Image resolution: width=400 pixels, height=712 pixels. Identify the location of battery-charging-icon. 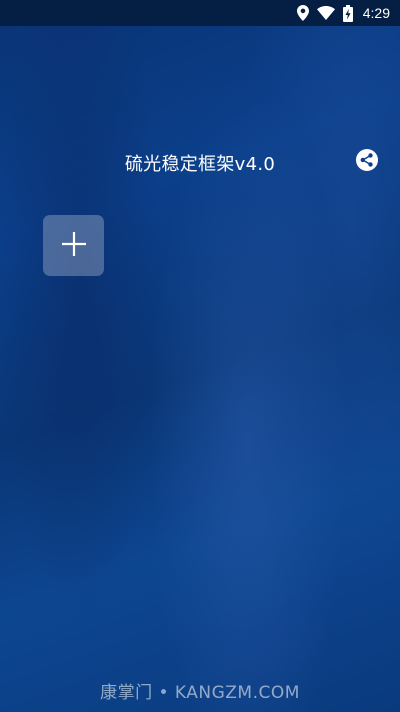
(347, 13).